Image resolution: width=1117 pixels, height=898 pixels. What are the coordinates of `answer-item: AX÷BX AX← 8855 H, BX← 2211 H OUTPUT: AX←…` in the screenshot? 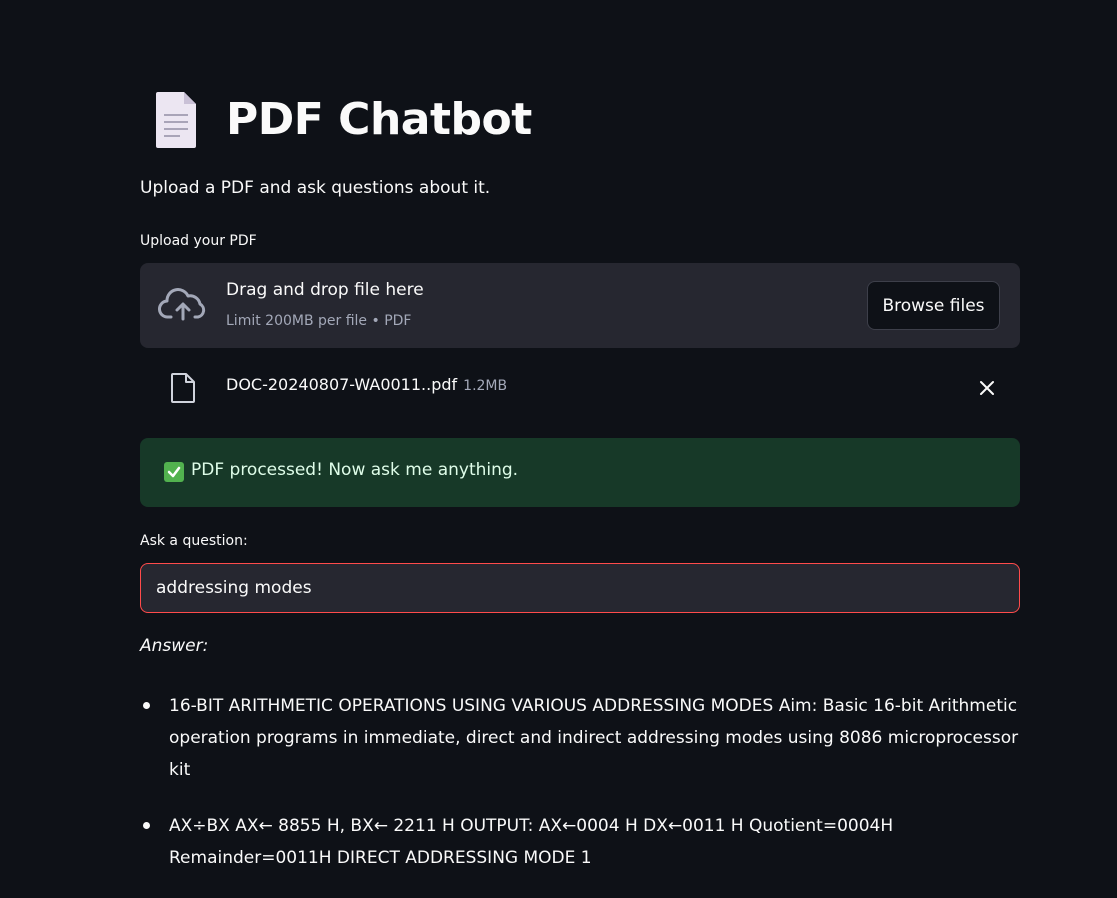 It's located at (580, 842).